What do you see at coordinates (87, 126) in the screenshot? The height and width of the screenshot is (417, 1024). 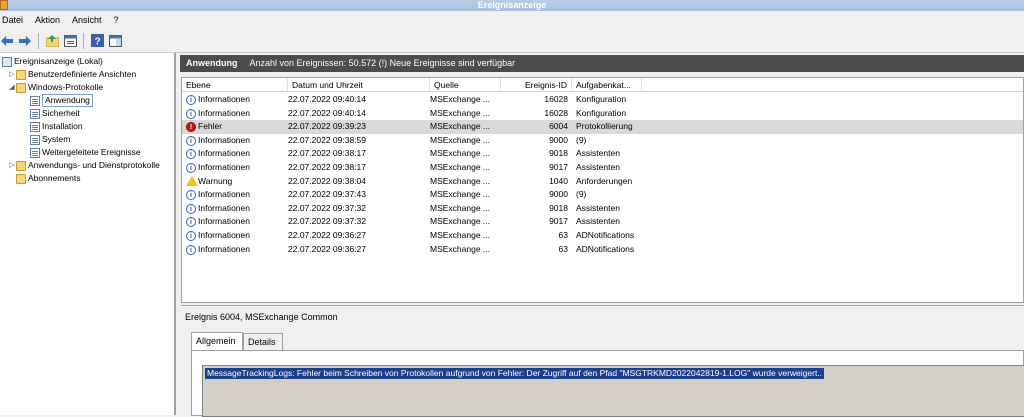 I see `tree-item-installation: Installation` at bounding box center [87, 126].